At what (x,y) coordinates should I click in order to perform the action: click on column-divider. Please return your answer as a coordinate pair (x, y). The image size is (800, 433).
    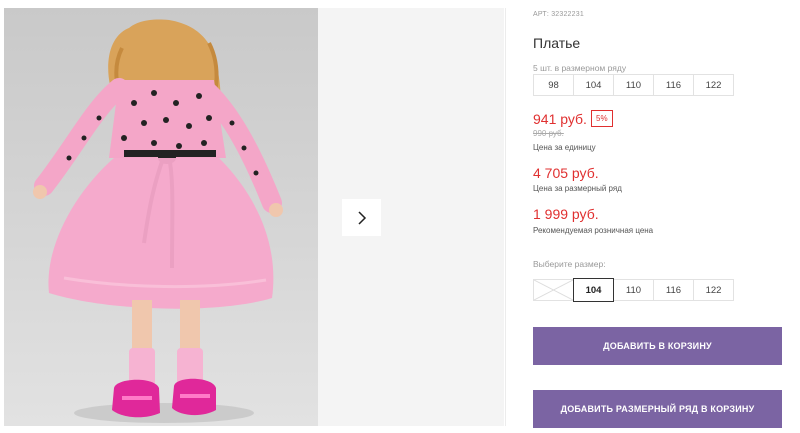
    Looking at the image, I should click on (505, 217).